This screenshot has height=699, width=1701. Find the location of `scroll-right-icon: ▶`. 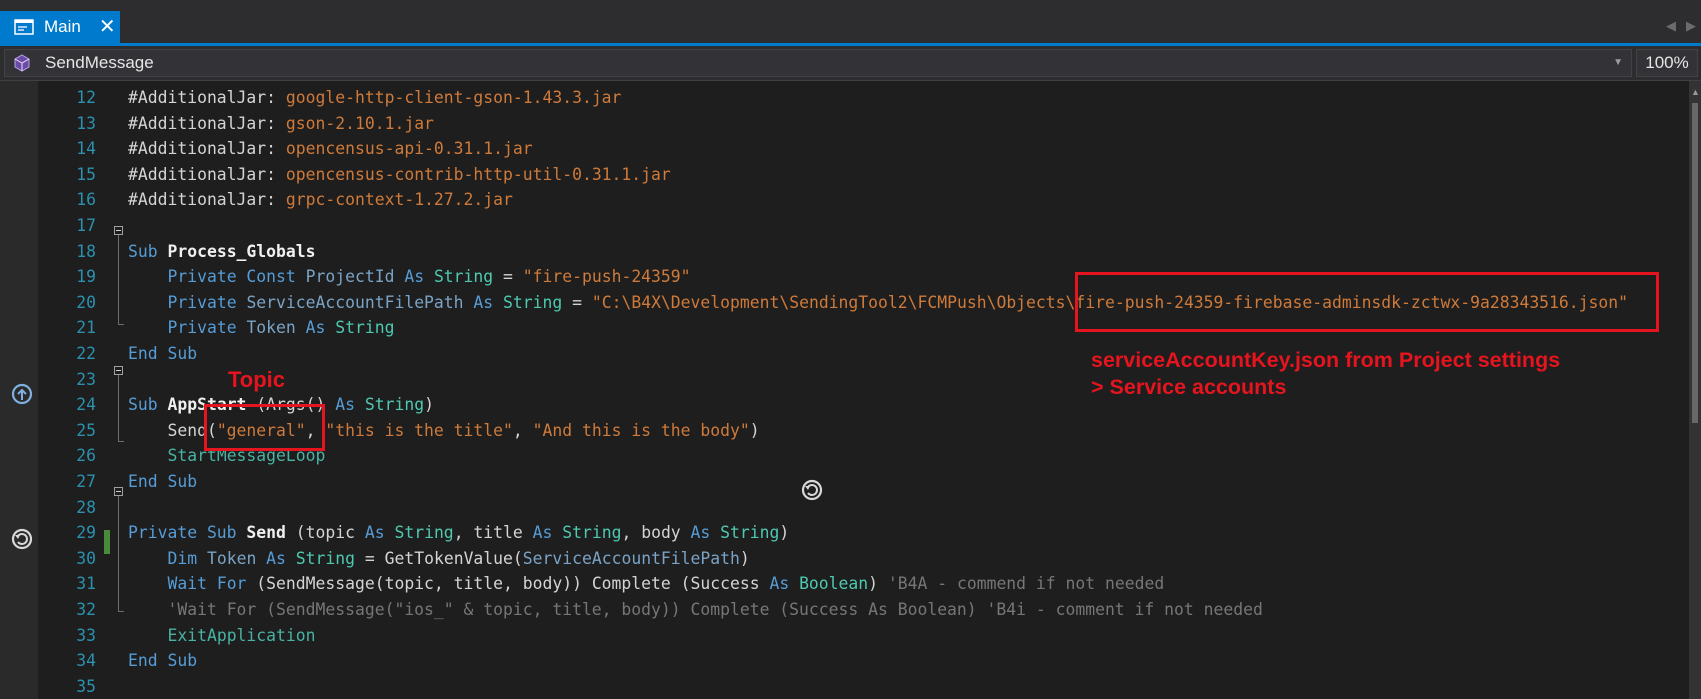

scroll-right-icon: ▶ is located at coordinates (1691, 26).